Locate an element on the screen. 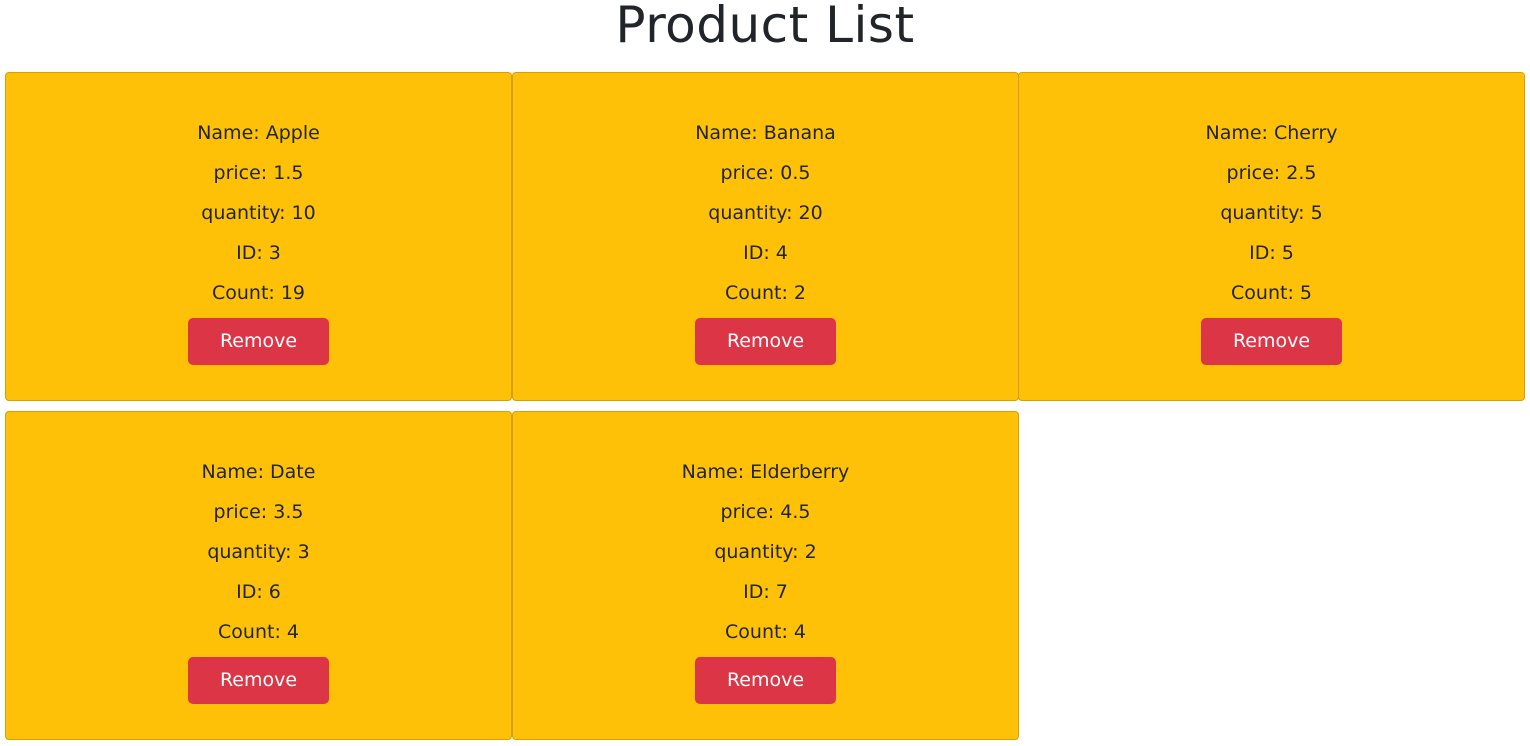 The width and height of the screenshot is (1530, 746). product-price: price: 2.5 is located at coordinates (1271, 173).